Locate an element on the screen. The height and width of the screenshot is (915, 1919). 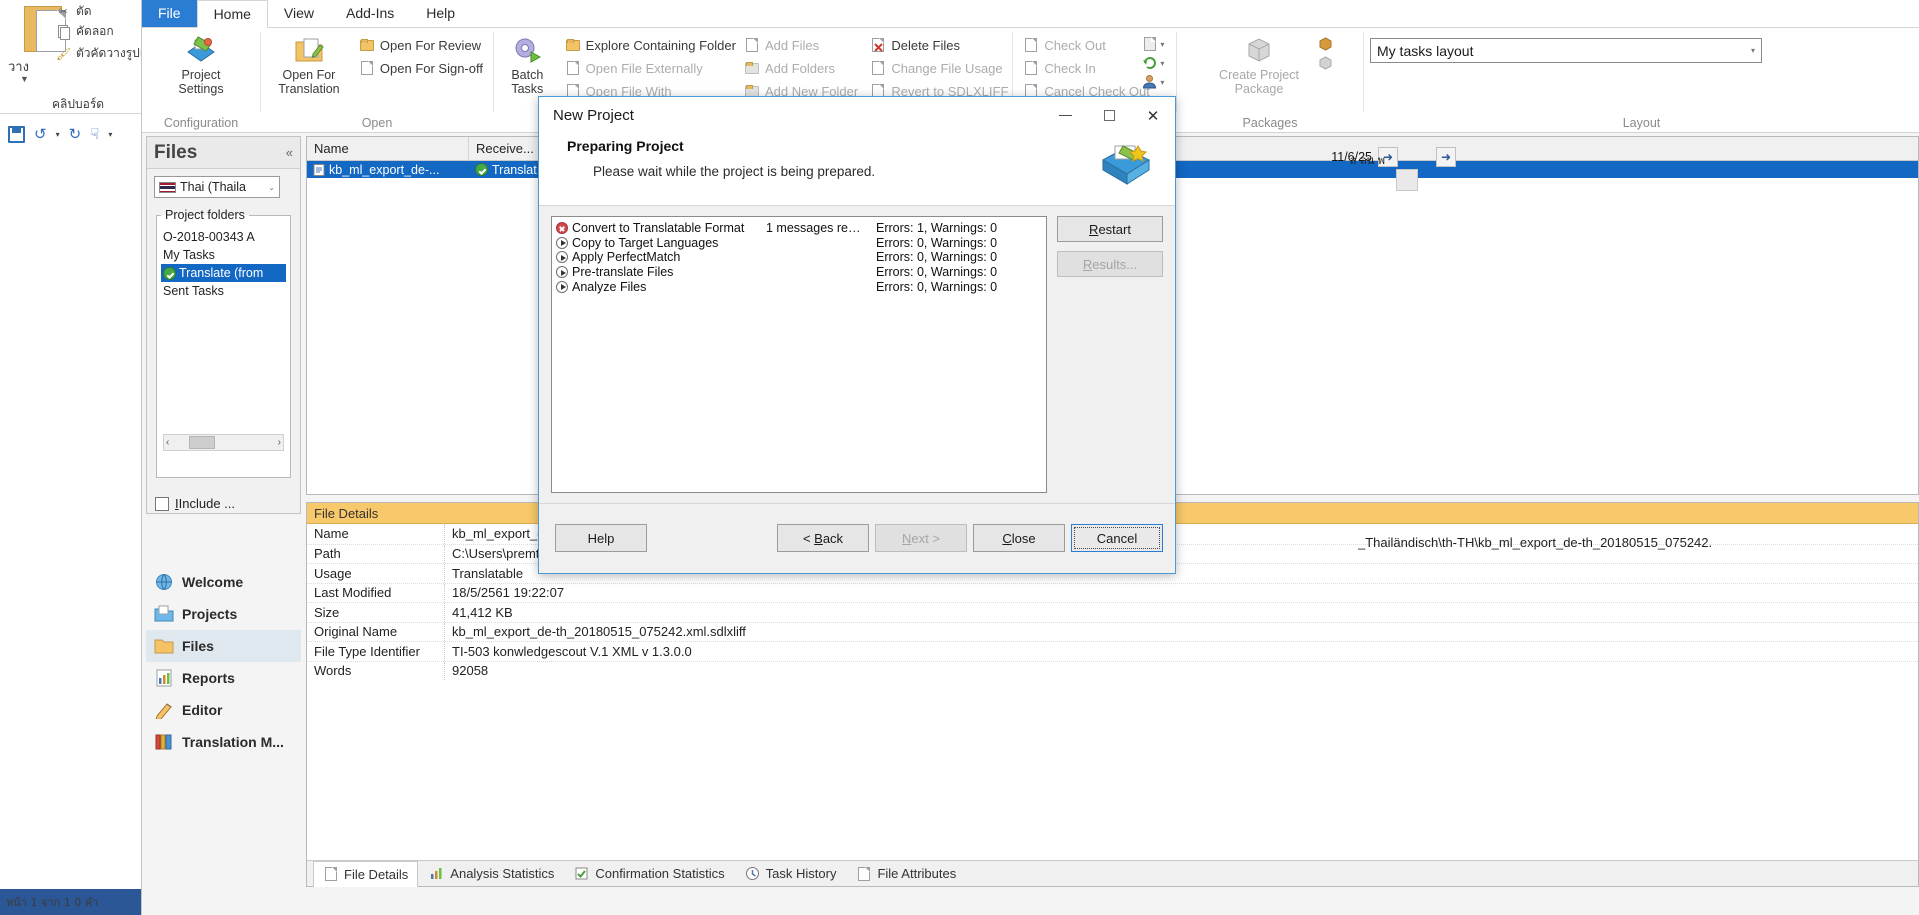
globe-icon is located at coordinates (164, 582).